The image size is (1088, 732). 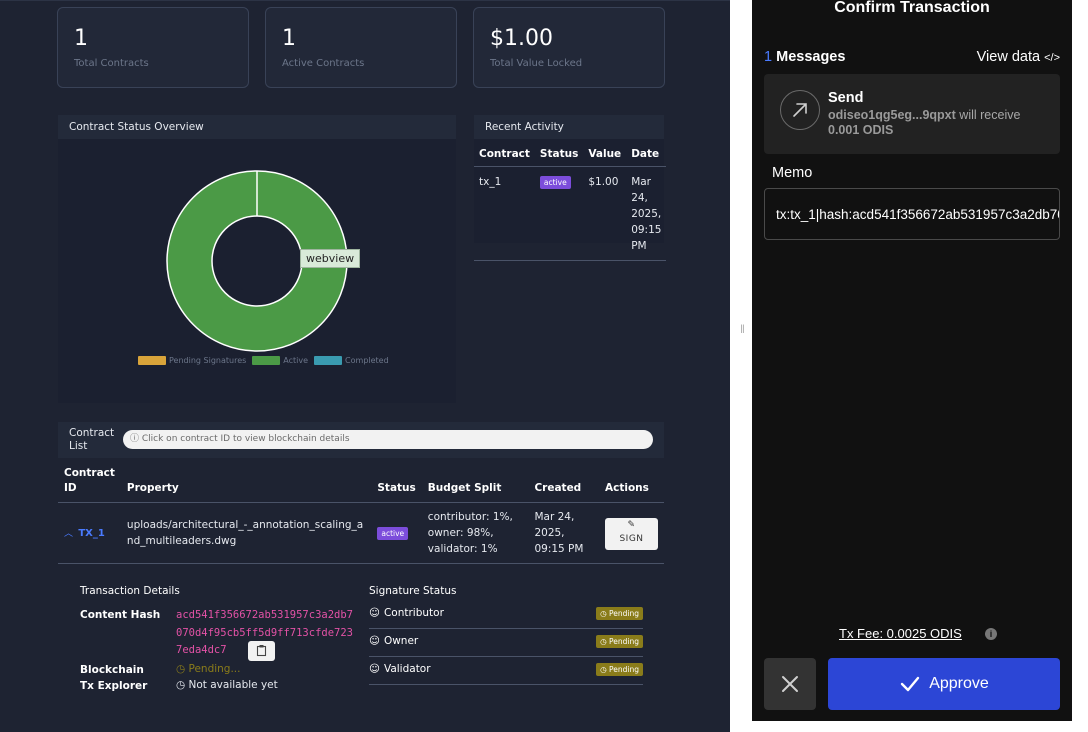 What do you see at coordinates (631, 484) in the screenshot?
I see `column-header: Actions` at bounding box center [631, 484].